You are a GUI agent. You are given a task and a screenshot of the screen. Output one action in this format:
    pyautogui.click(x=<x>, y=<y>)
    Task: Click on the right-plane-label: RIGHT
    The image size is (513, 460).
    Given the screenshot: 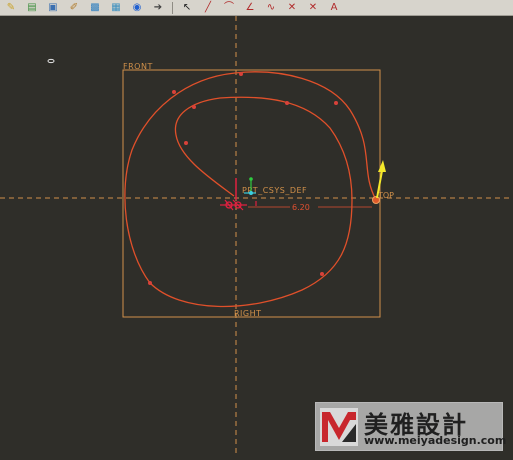 What is the action you would take?
    pyautogui.click(x=248, y=313)
    